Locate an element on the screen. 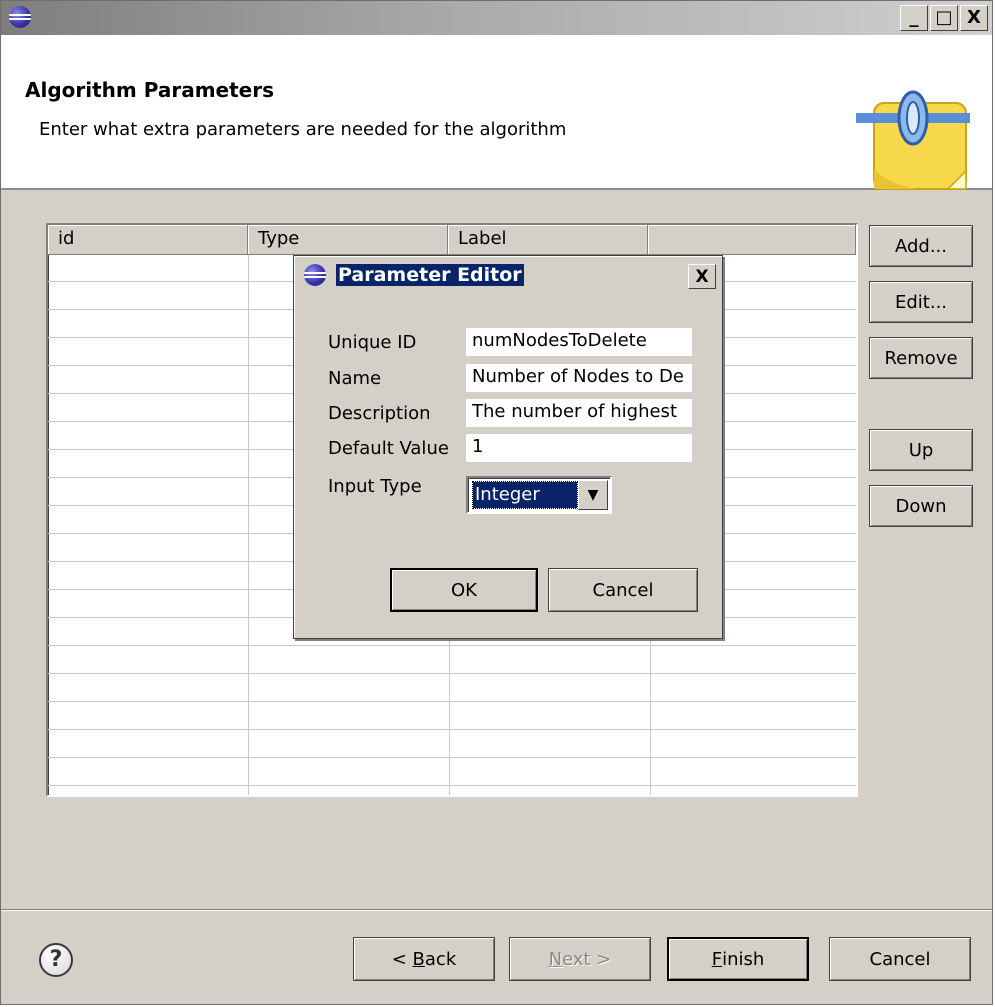 The image size is (995, 1007). dialog-title: Parameter Editor is located at coordinates (430, 275).